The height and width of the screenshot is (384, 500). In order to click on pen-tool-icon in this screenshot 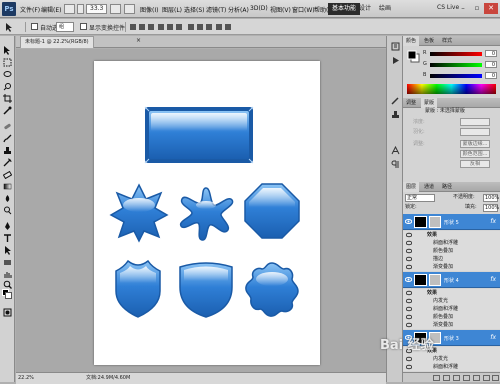, I will do `click(7, 226)`.